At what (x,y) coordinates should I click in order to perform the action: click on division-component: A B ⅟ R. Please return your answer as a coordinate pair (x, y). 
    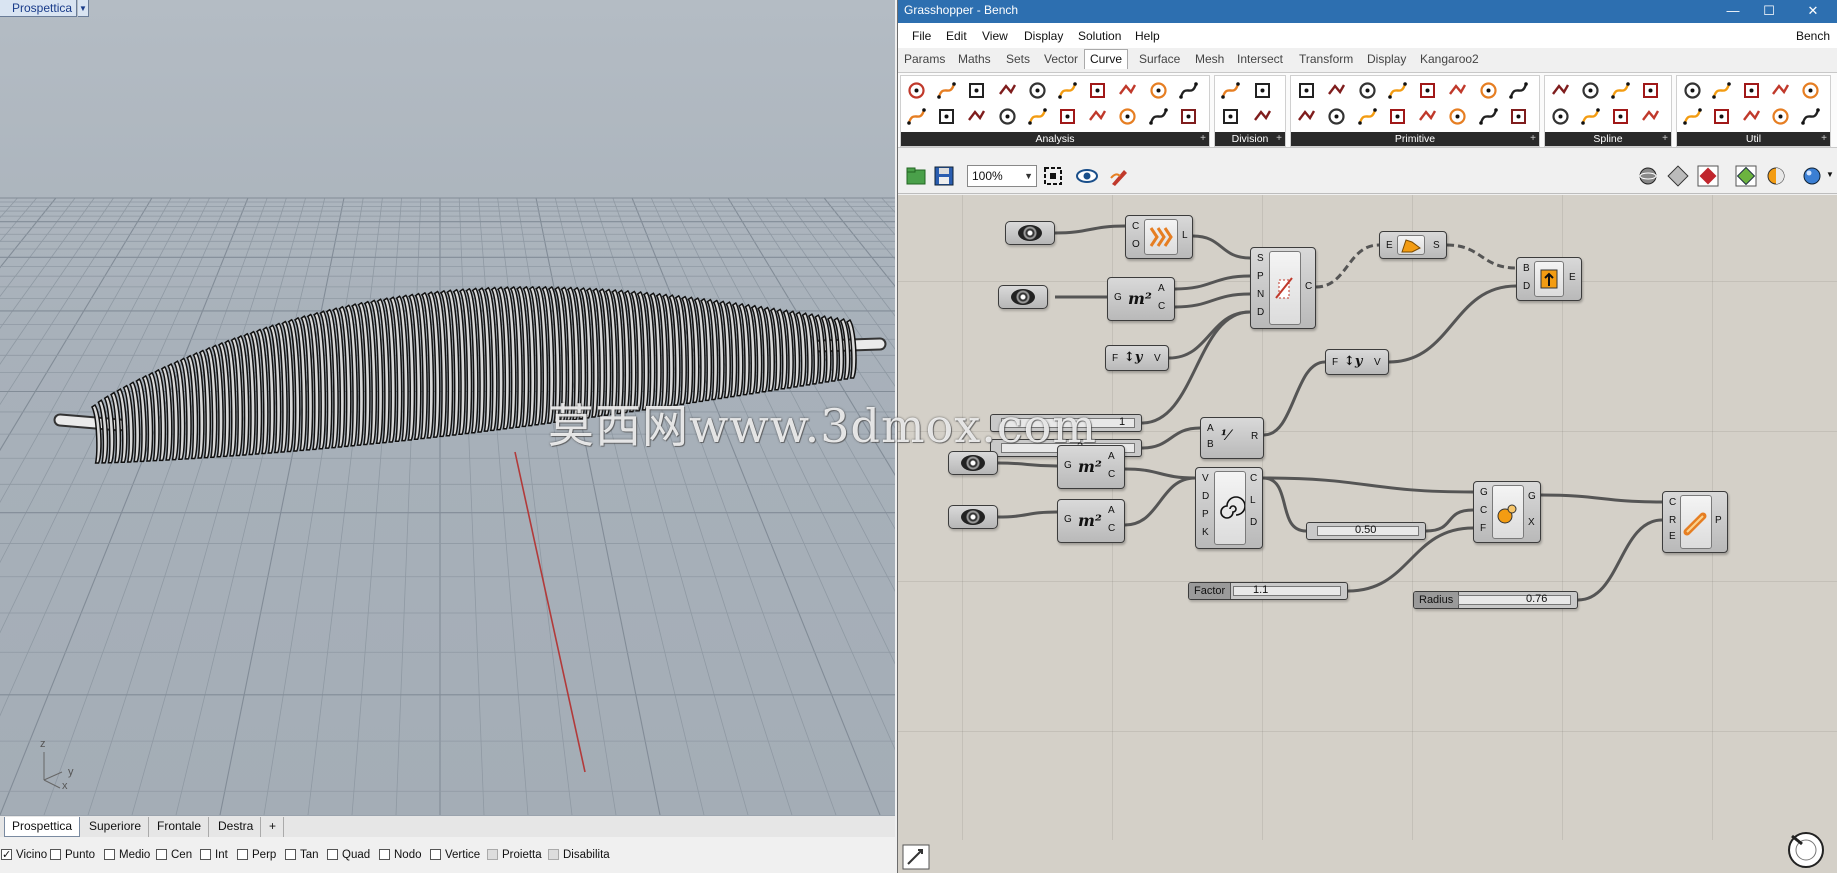
    Looking at the image, I should click on (1232, 438).